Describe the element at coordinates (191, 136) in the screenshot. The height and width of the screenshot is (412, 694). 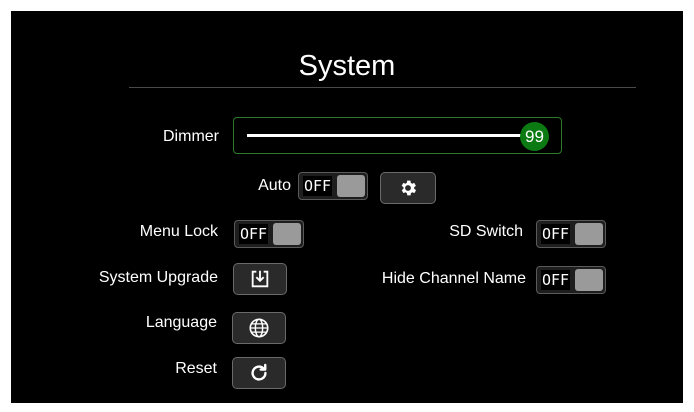
I see `dimmer-label: Dimmer` at that location.